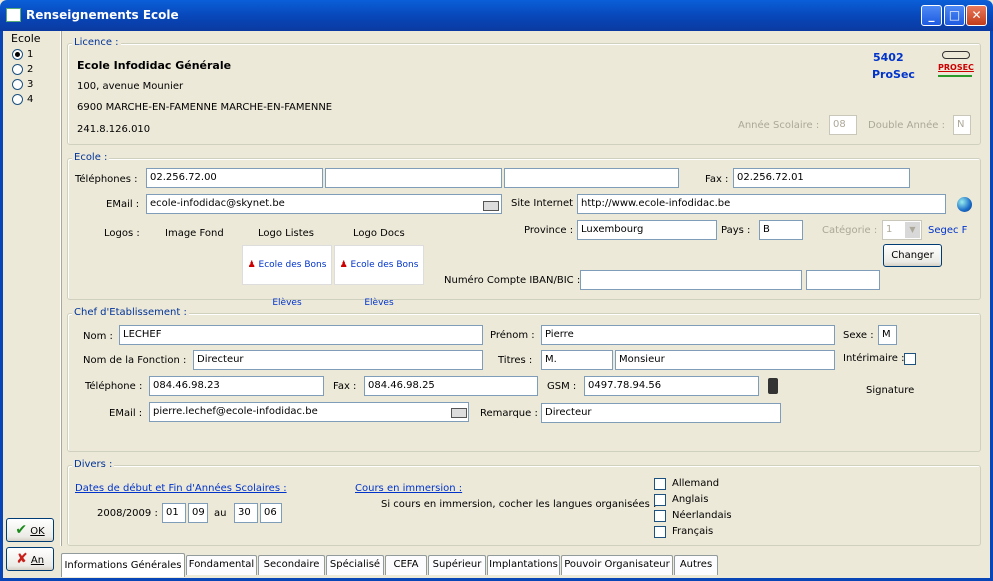 Image resolution: width=993 pixels, height=581 pixels. Describe the element at coordinates (693, 531) in the screenshot. I see `francais-label: Français` at that location.